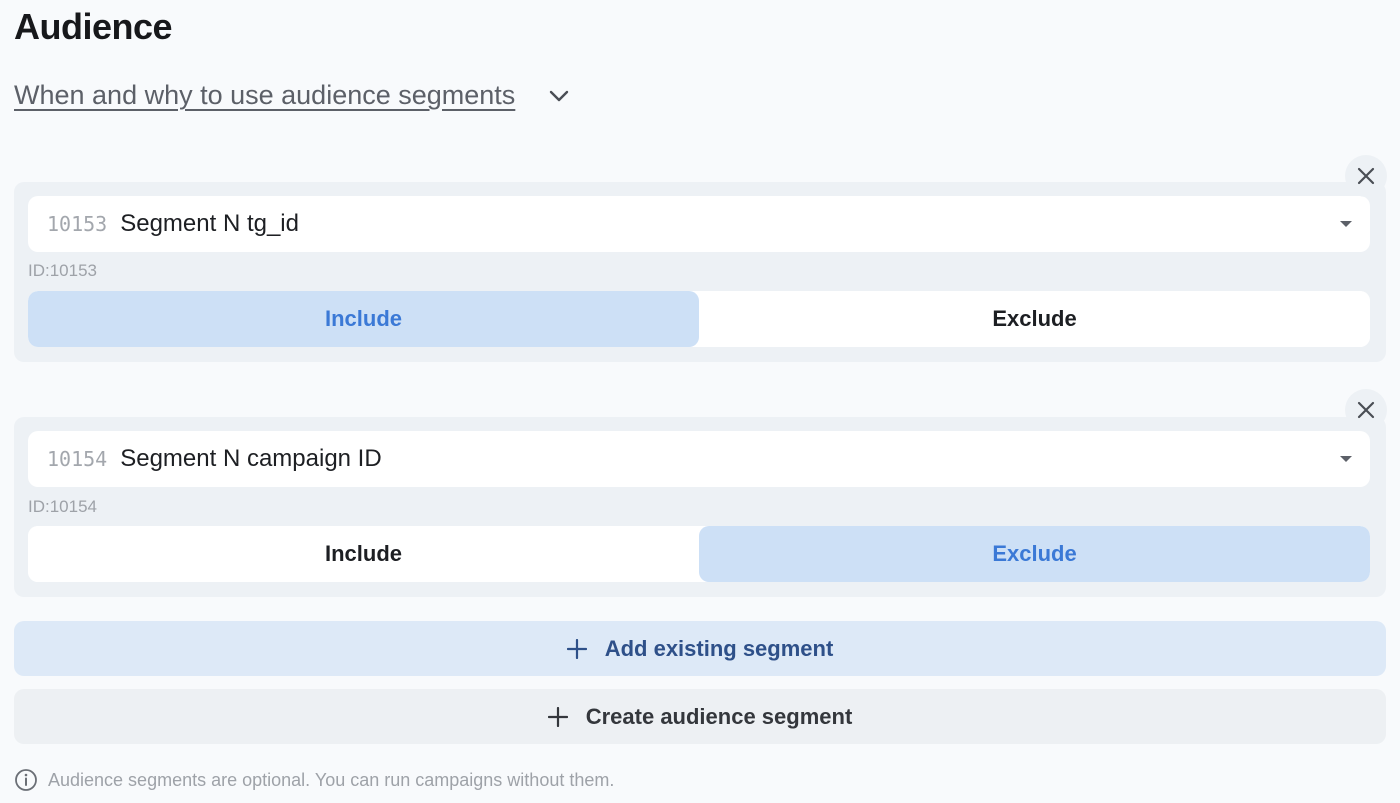 The height and width of the screenshot is (803, 1400). I want to click on segment-select: 10154 Segment N campaign ID, so click(699, 459).